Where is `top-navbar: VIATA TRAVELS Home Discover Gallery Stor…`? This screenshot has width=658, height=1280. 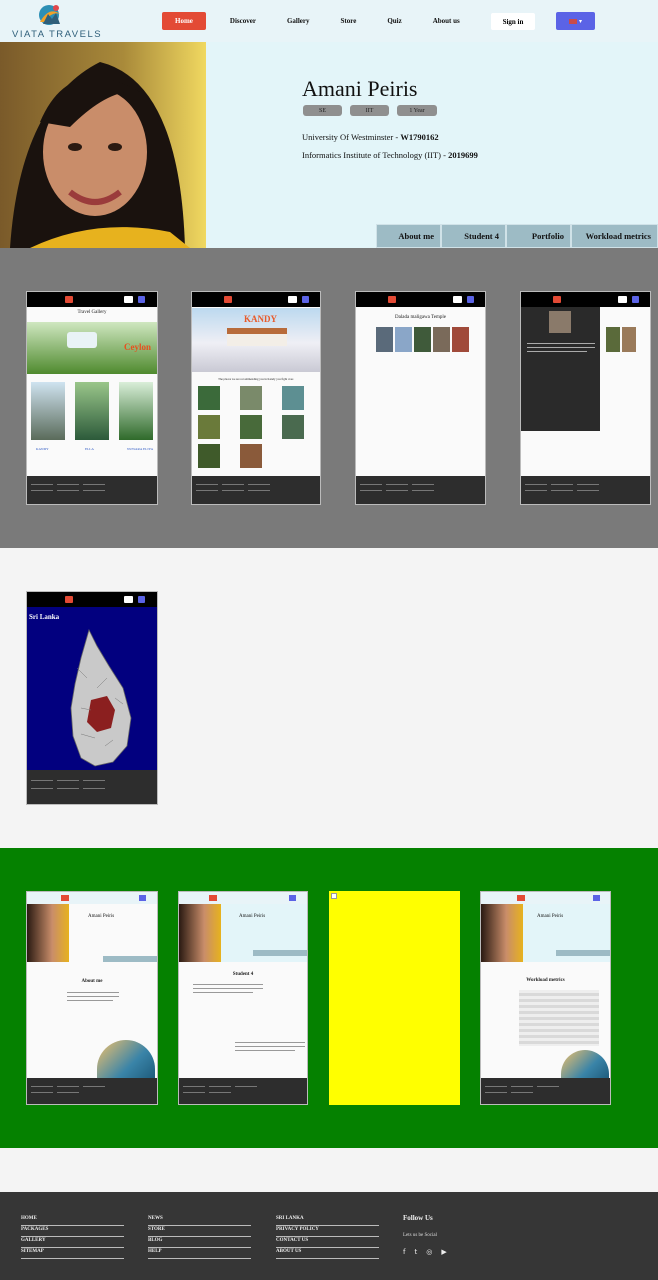
top-navbar: VIATA TRAVELS Home Discover Gallery Stor… is located at coordinates (329, 21).